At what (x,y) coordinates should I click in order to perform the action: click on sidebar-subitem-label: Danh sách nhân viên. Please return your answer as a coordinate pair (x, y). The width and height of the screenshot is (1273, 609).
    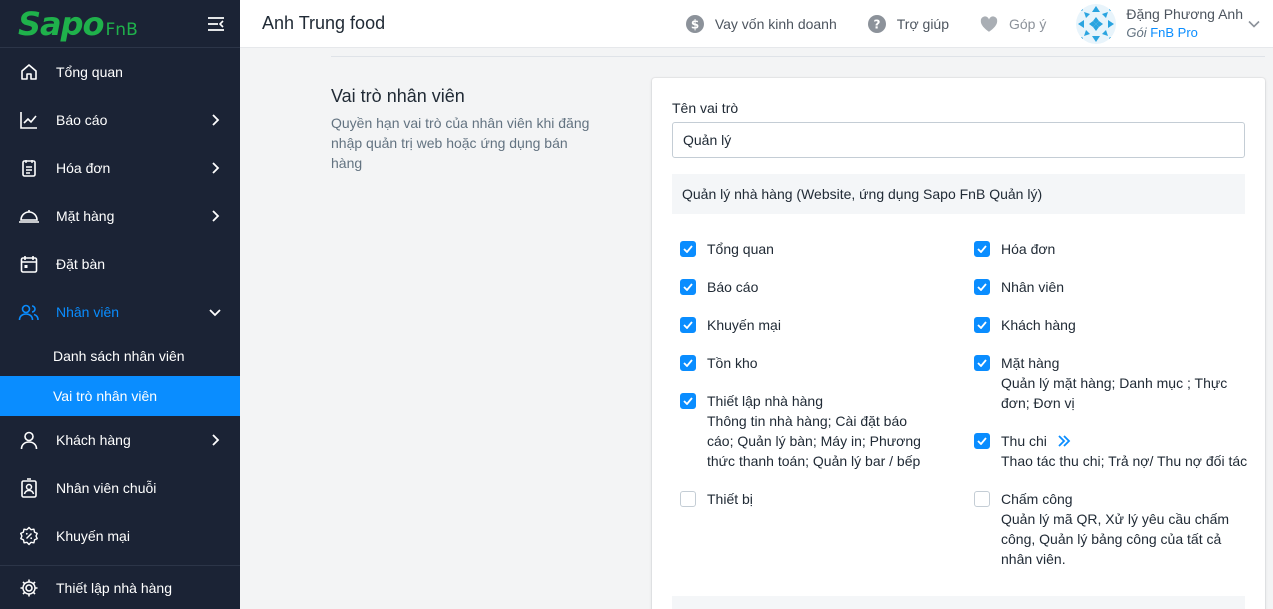
    Looking at the image, I should click on (119, 356).